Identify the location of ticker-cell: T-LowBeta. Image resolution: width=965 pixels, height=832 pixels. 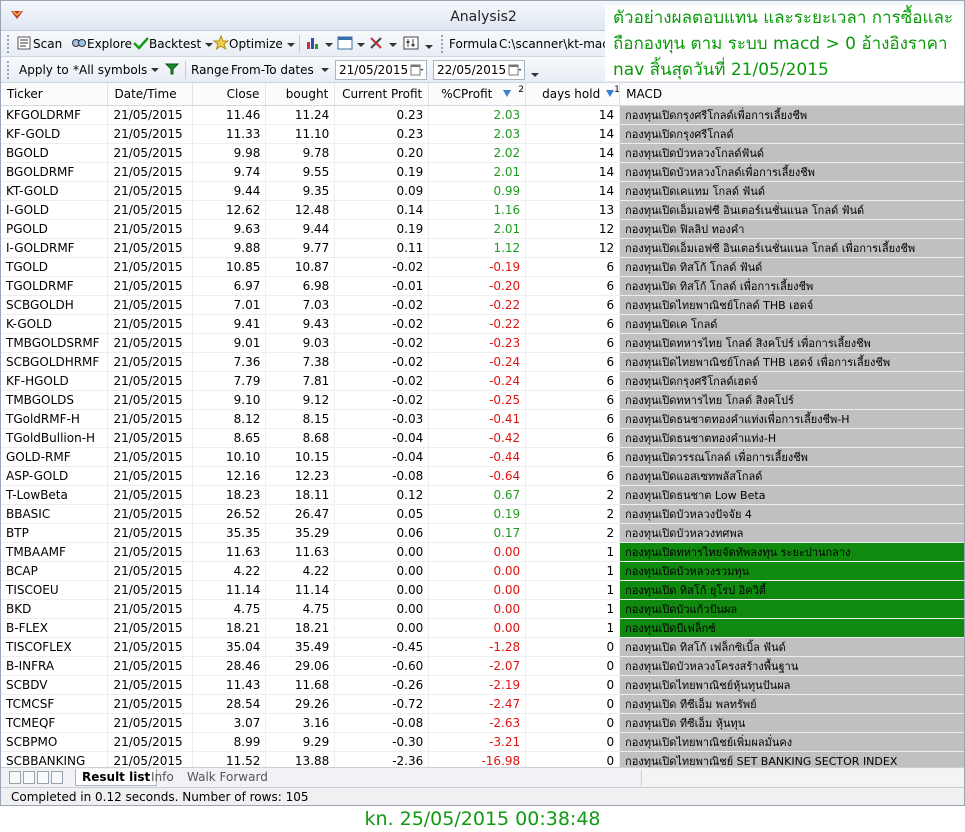
(55, 495).